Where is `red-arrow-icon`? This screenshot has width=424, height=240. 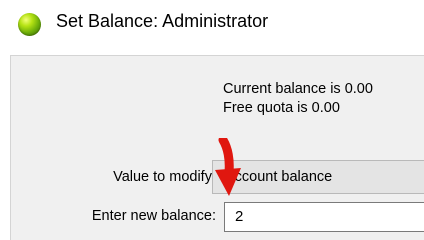 red-arrow-icon is located at coordinates (228, 167).